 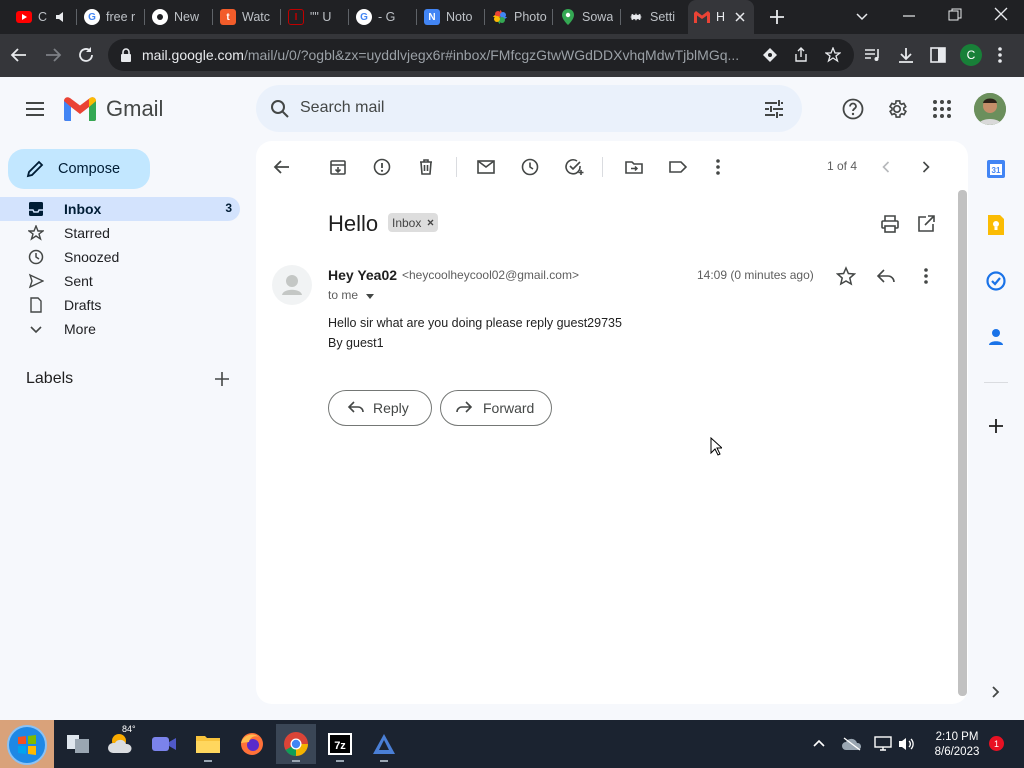 What do you see at coordinates (180, 17) in the screenshot?
I see `tab-new: New` at bounding box center [180, 17].